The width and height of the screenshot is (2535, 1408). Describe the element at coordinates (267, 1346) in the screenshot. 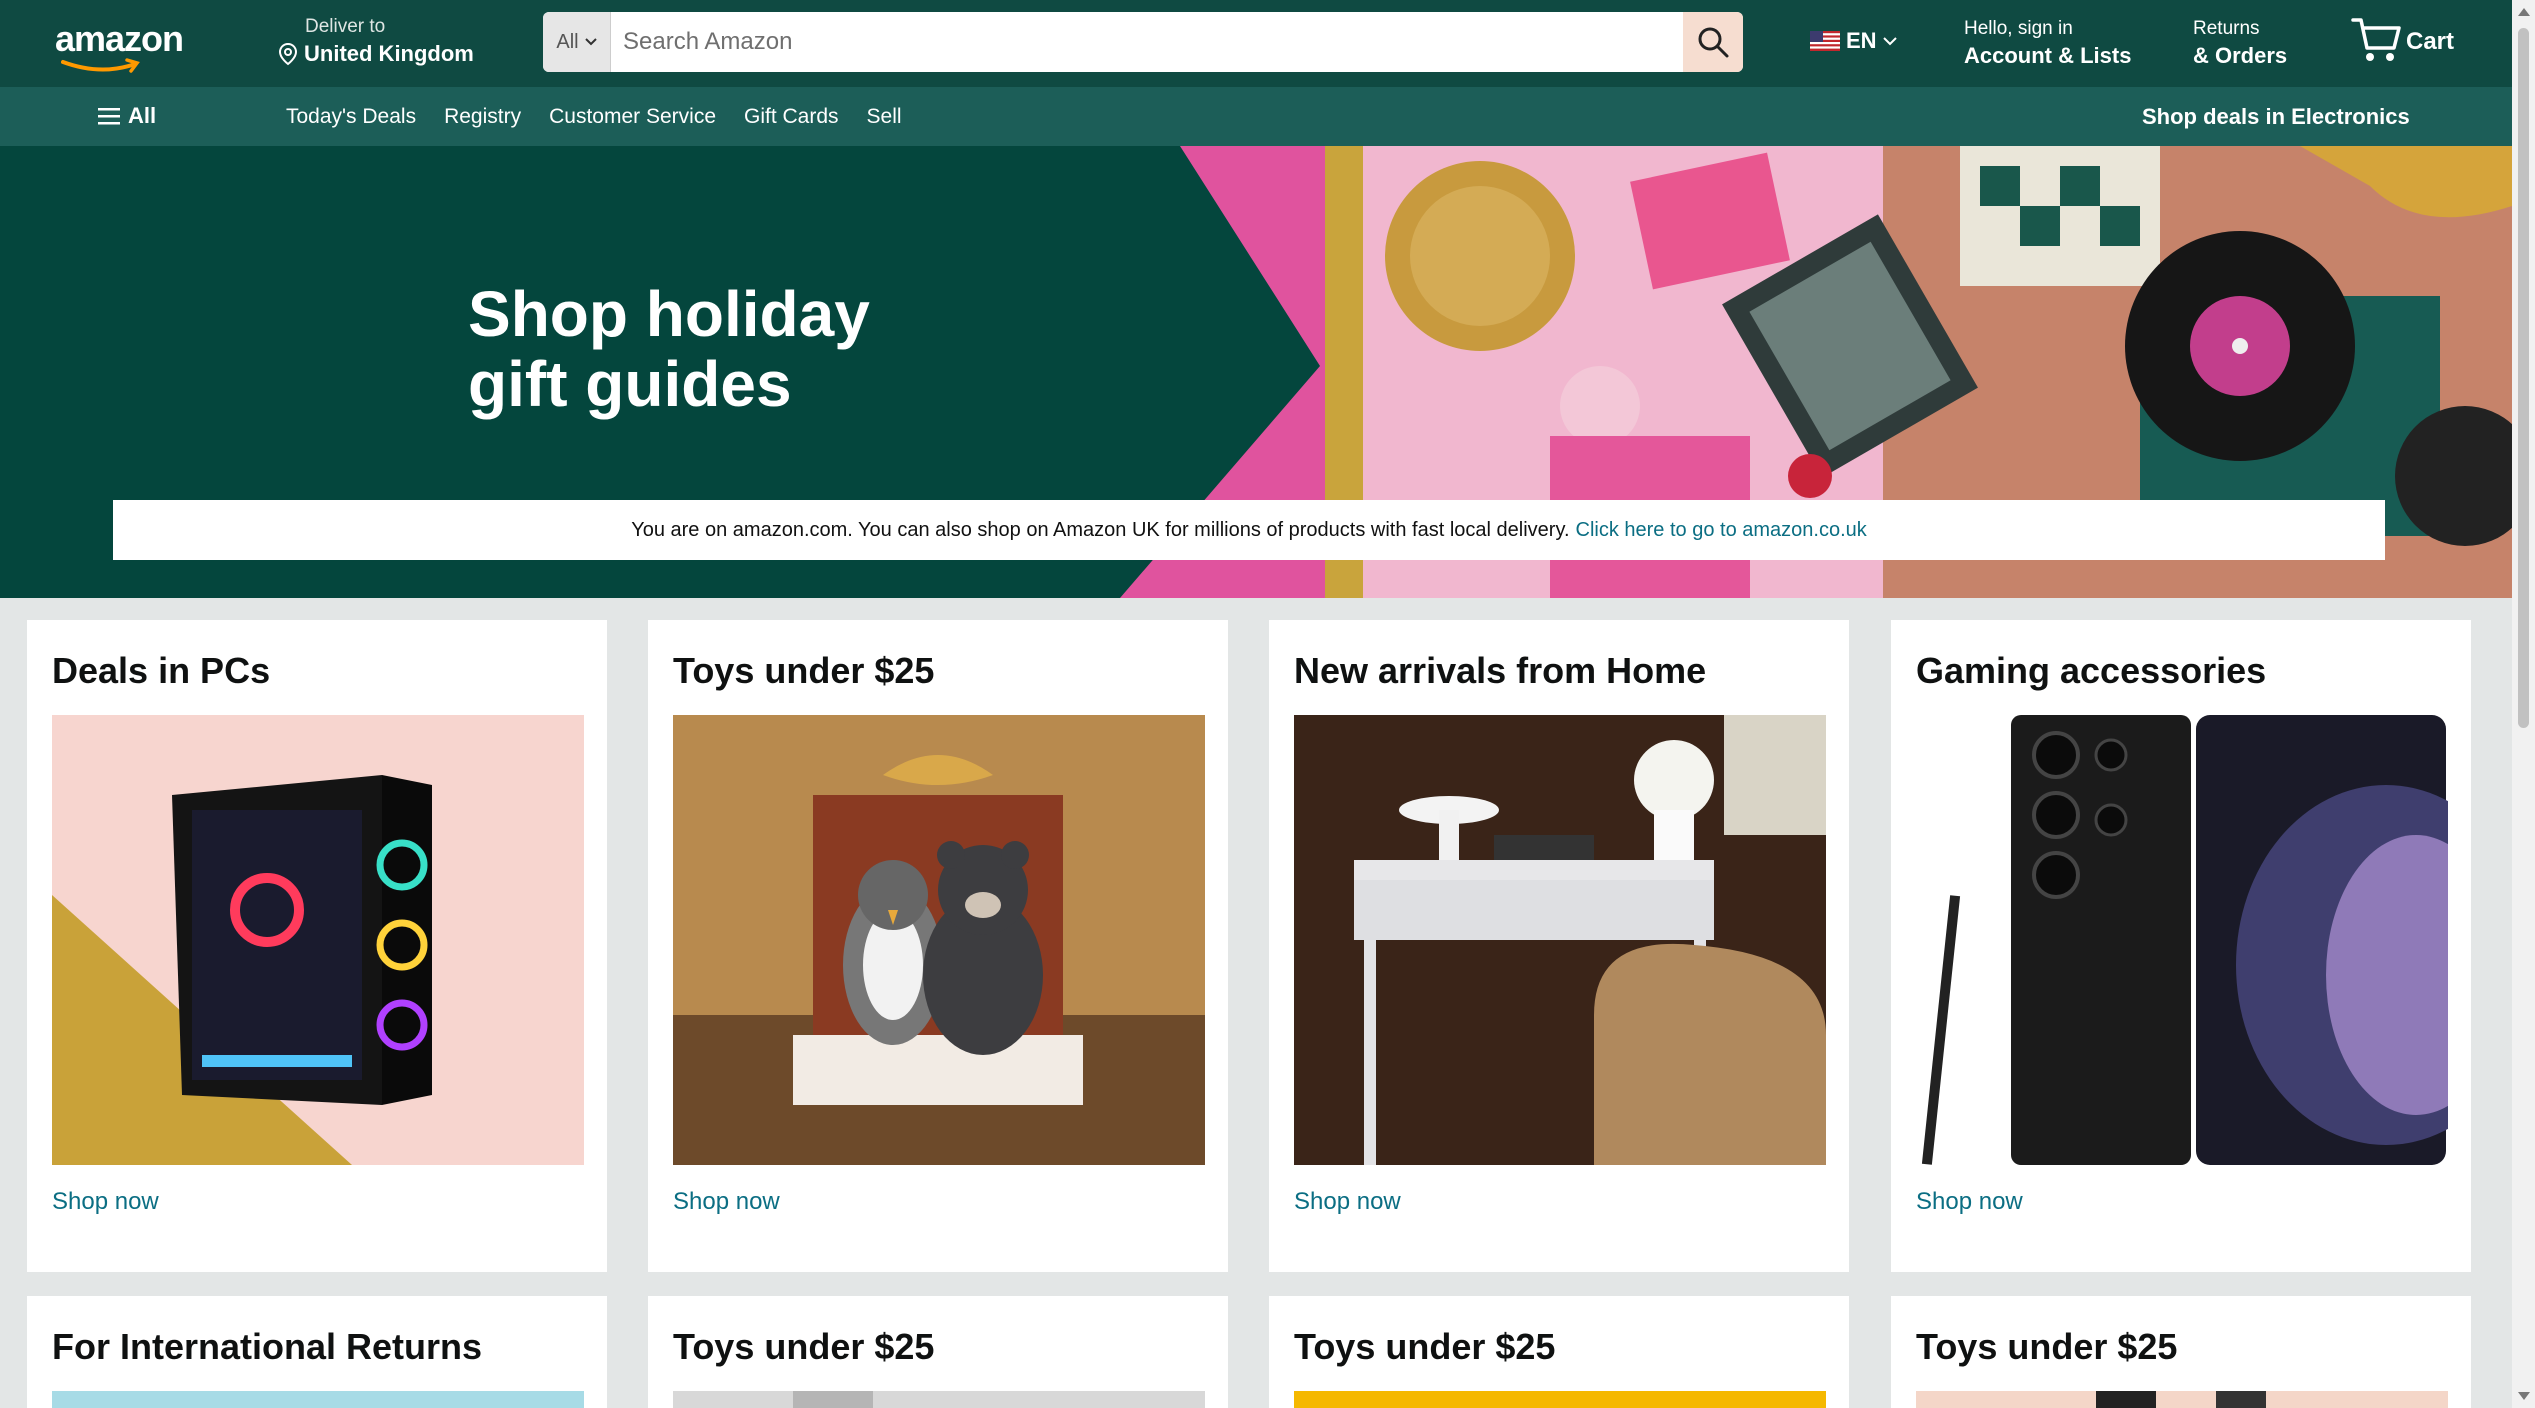

I see `card-title: For International Returns` at that location.